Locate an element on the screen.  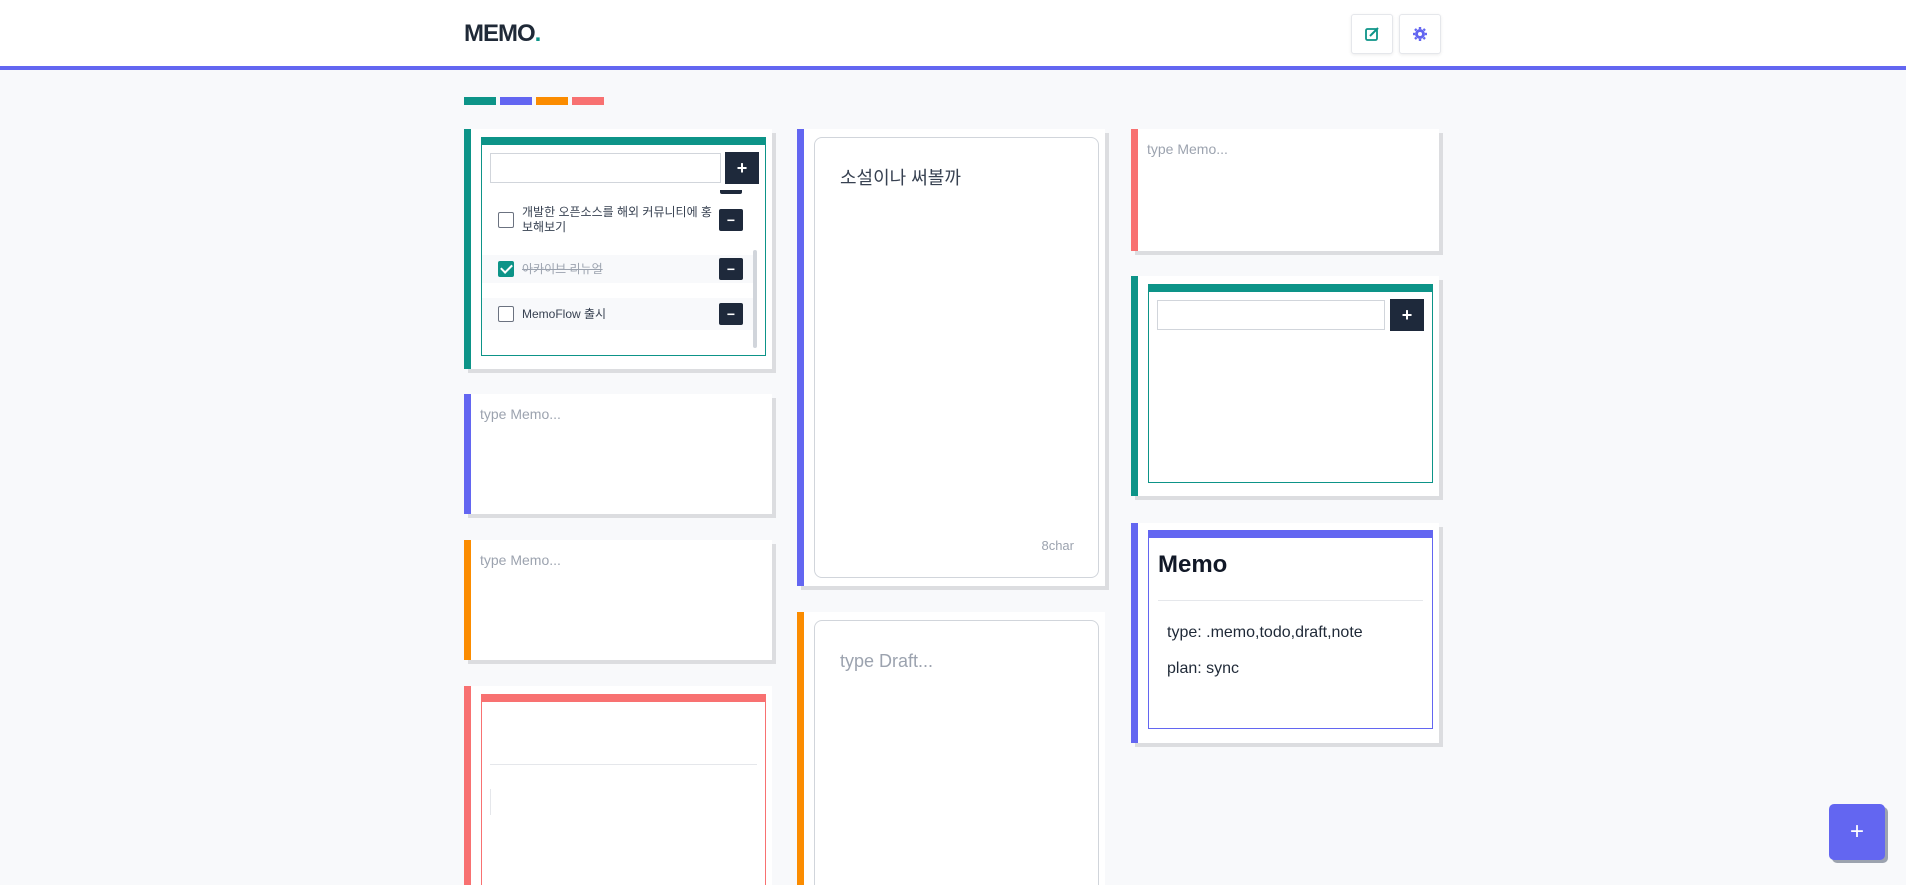
info-panel-topbar is located at coordinates (1290, 534).